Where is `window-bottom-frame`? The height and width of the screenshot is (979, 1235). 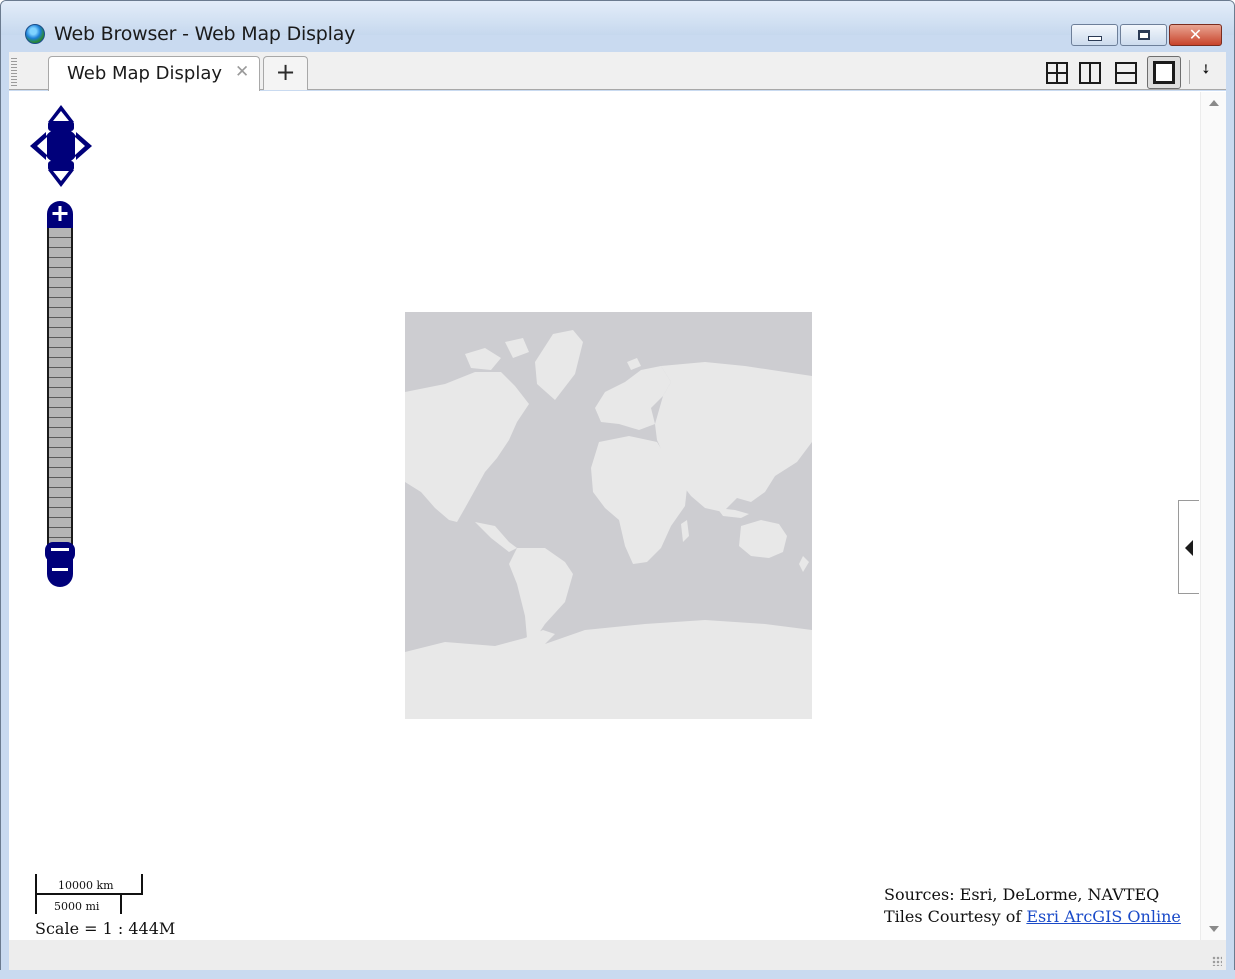
window-bottom-frame is located at coordinates (617, 974).